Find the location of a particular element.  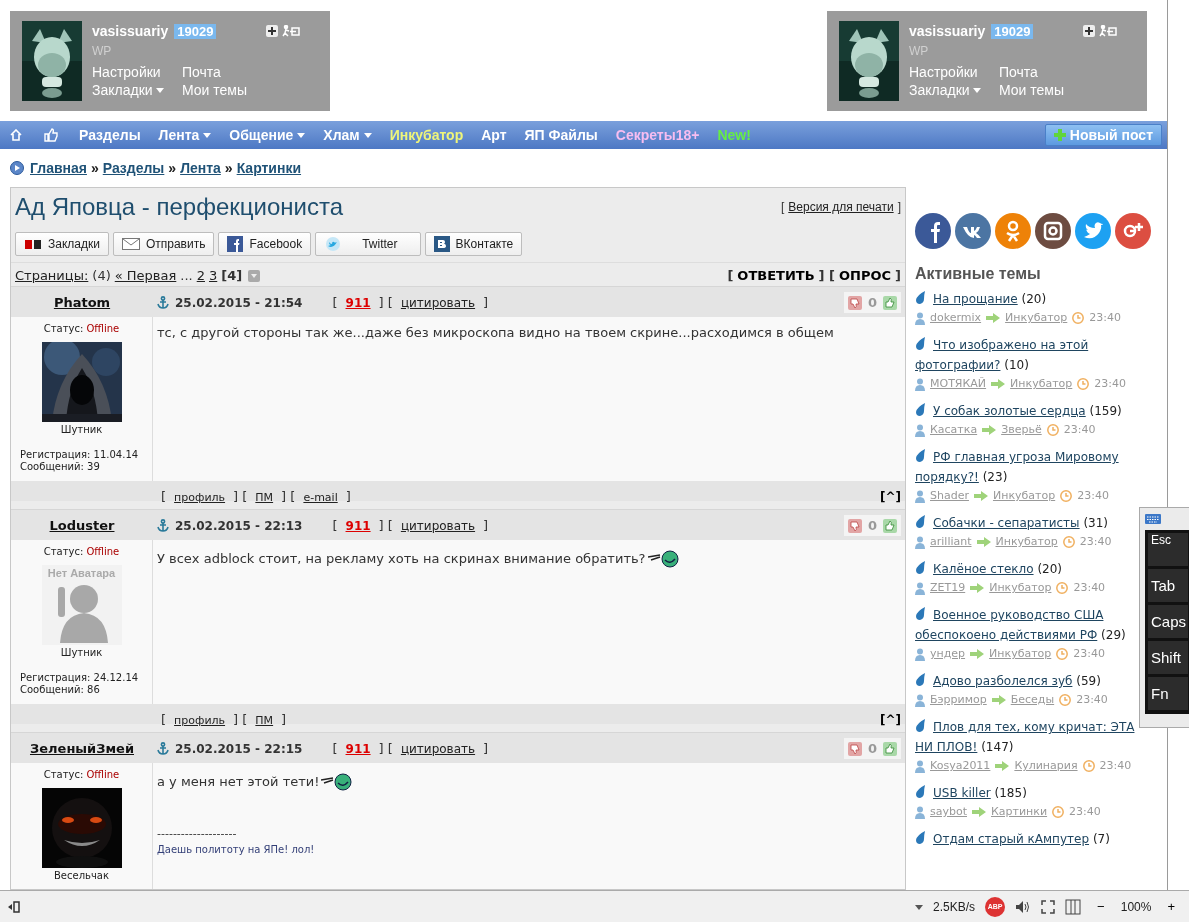

keyboard-key: Caps is located at coordinates (1168, 621).